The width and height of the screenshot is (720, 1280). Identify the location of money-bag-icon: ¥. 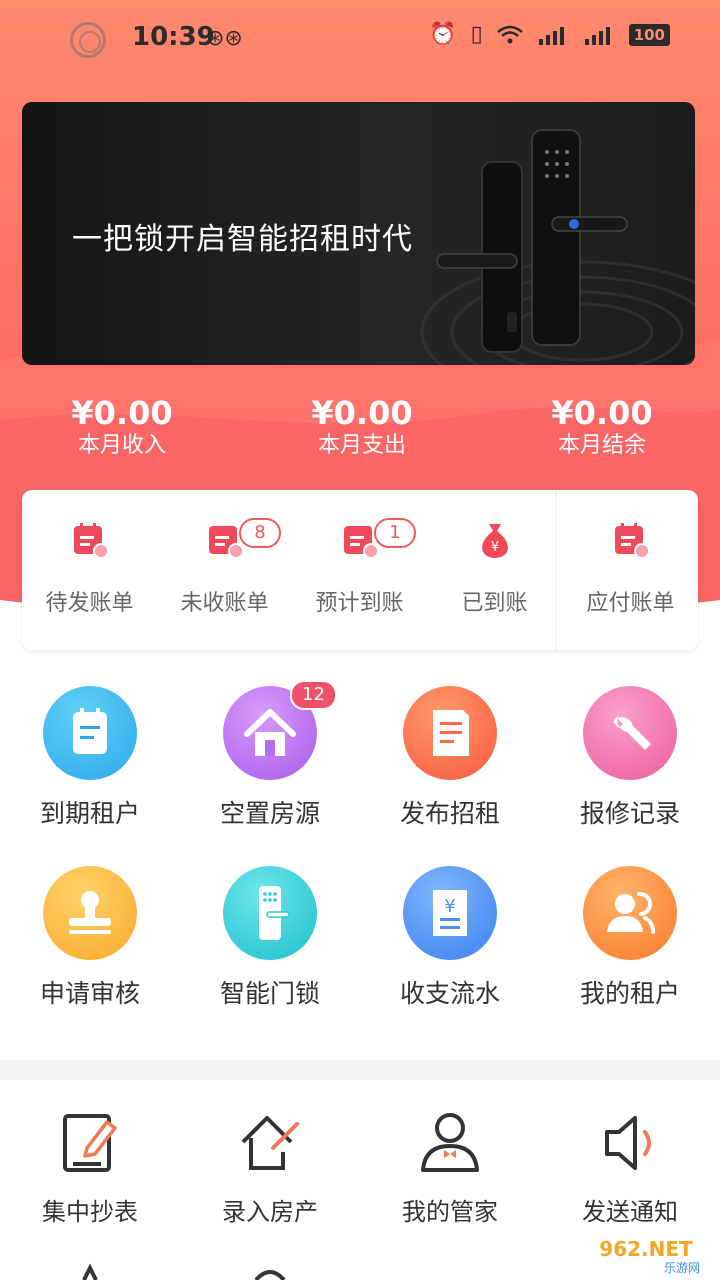
(494, 541).